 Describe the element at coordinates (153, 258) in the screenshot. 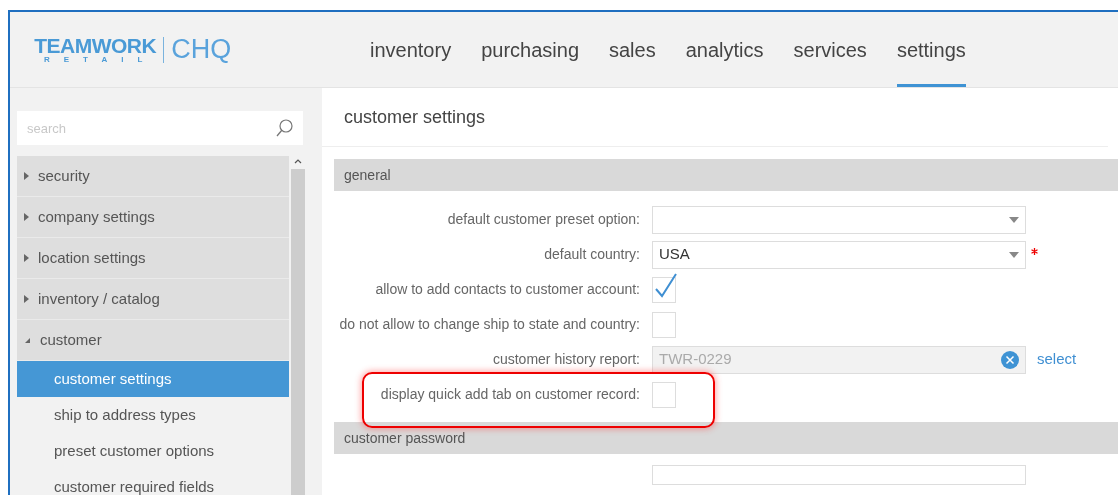

I see `sidebar-item: location settings` at that location.